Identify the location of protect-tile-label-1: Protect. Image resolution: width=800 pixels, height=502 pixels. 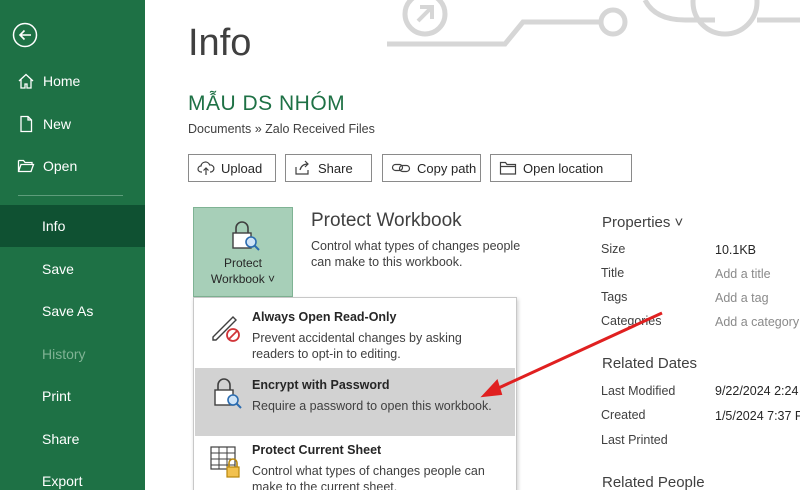
(242, 263).